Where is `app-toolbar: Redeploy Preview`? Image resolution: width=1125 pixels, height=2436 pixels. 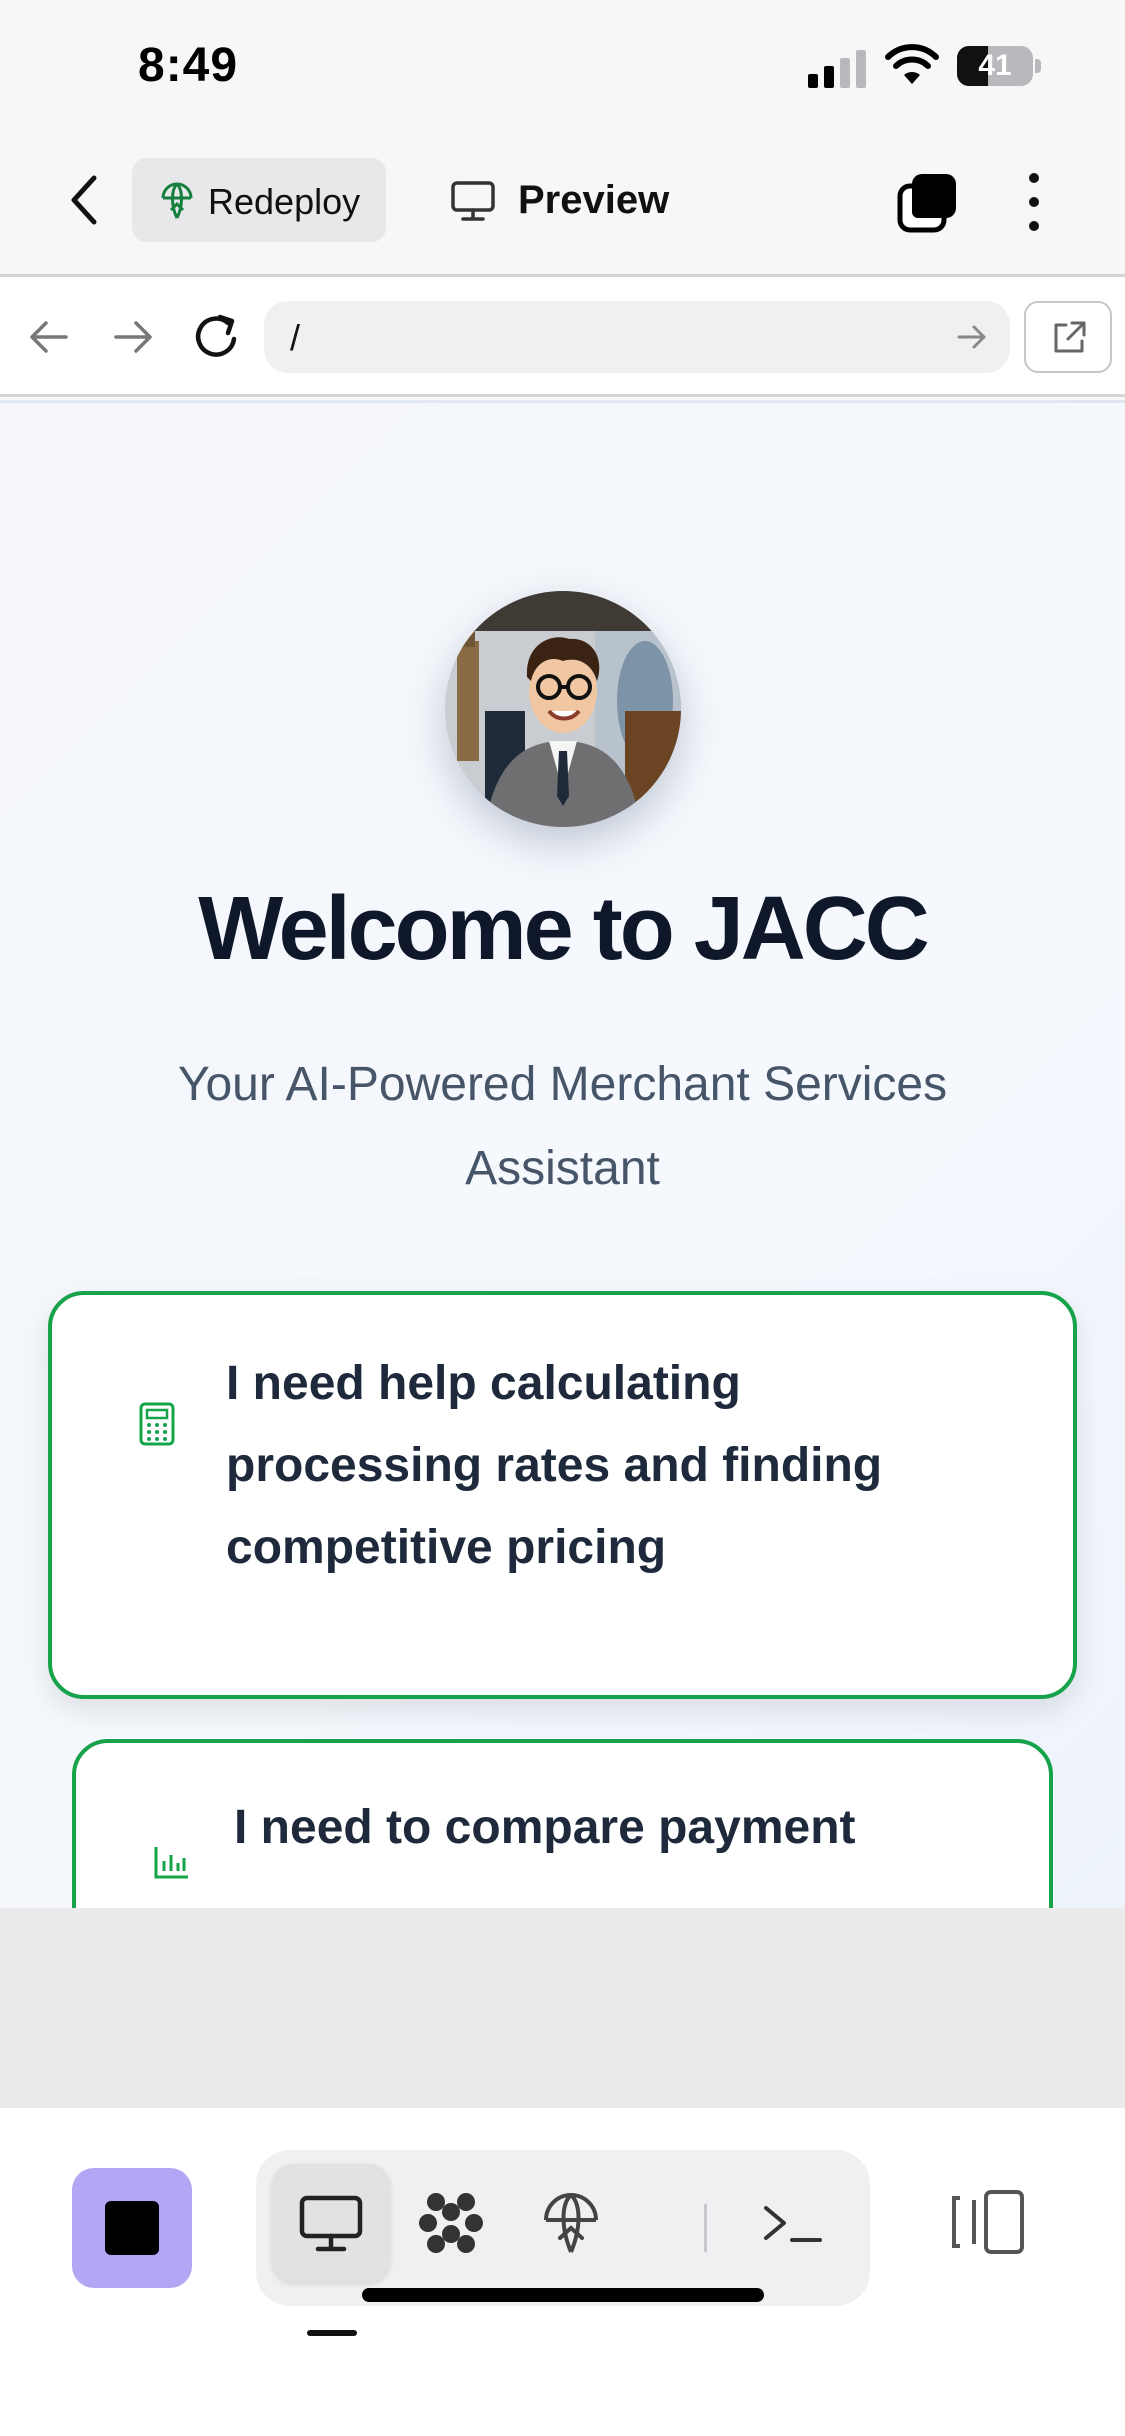
app-toolbar: Redeploy Preview is located at coordinates (562, 206).